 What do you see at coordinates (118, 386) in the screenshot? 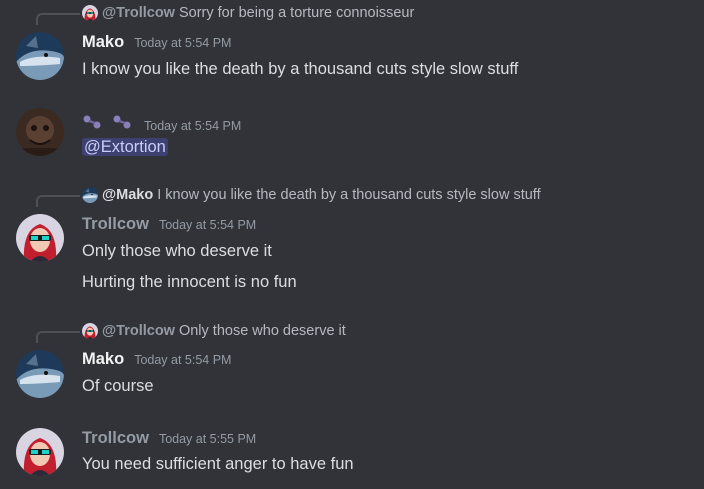
I see `message-text: Of course` at bounding box center [118, 386].